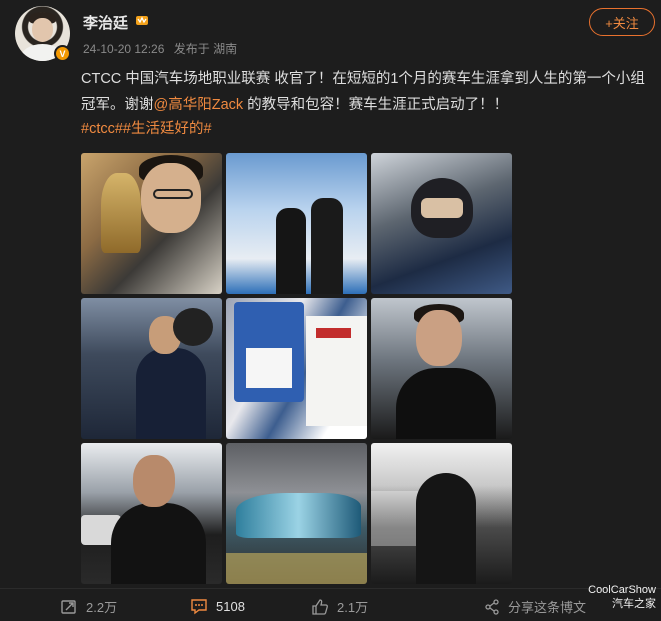  I want to click on mention-link: @高华阳Zack, so click(199, 105).